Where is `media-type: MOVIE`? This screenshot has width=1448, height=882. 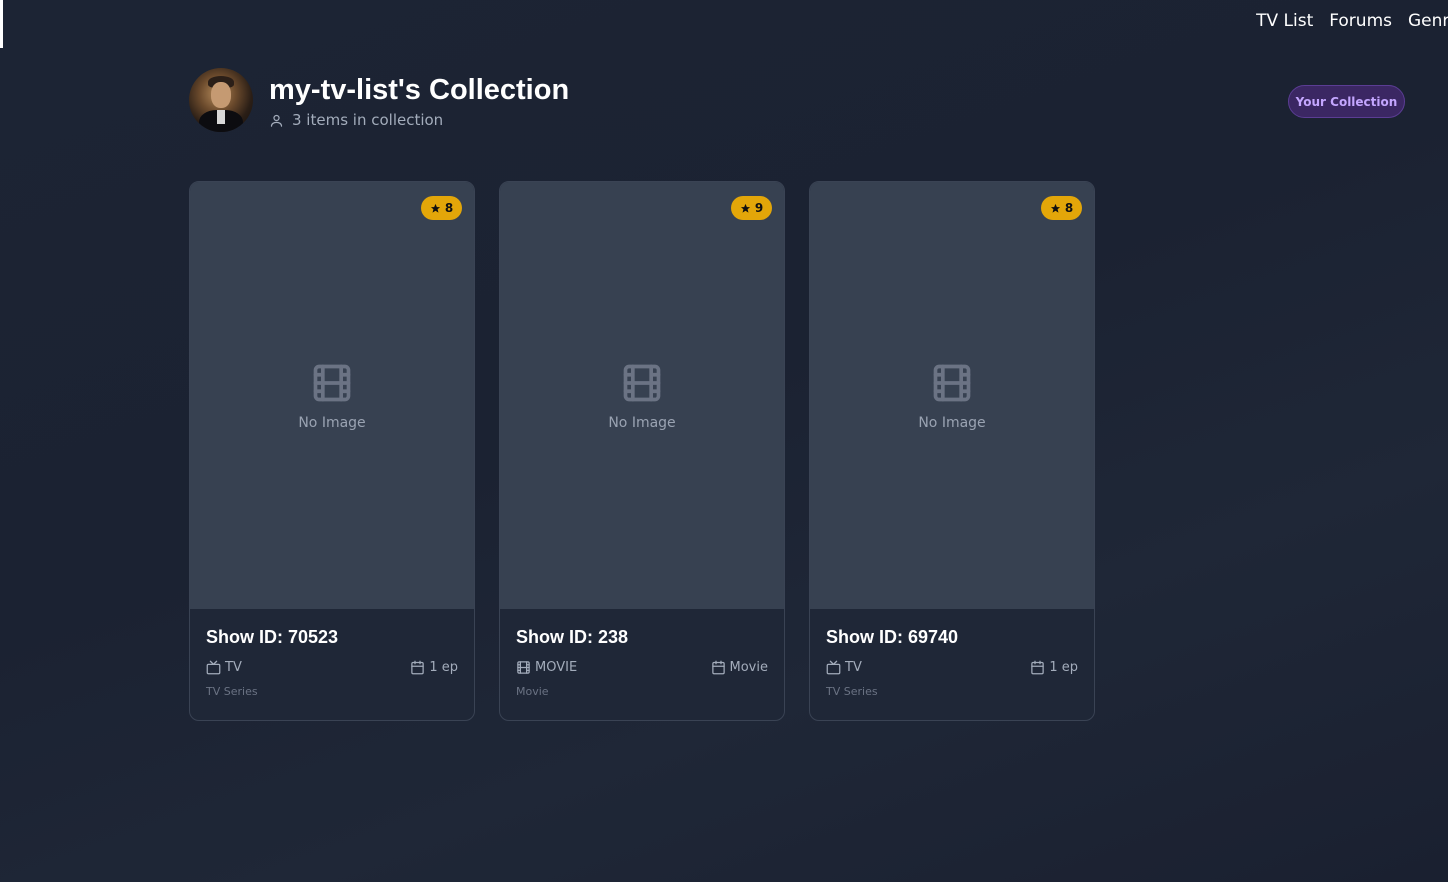
media-type: MOVIE is located at coordinates (556, 667).